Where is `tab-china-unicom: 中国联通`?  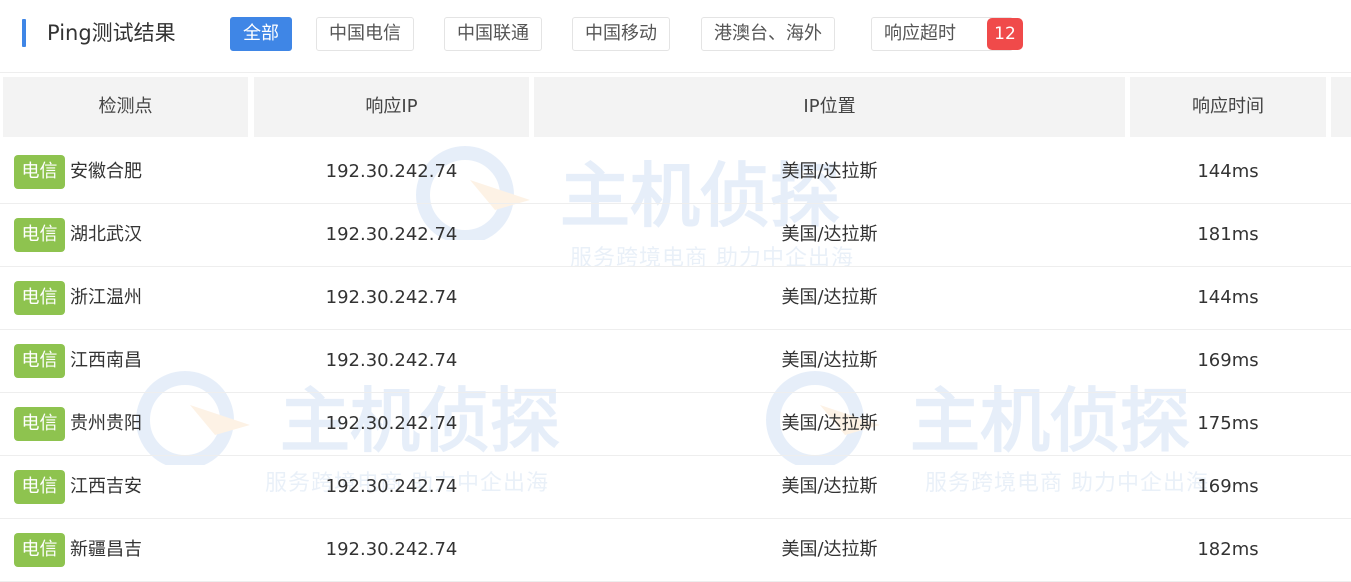 tab-china-unicom: 中国联通 is located at coordinates (493, 34).